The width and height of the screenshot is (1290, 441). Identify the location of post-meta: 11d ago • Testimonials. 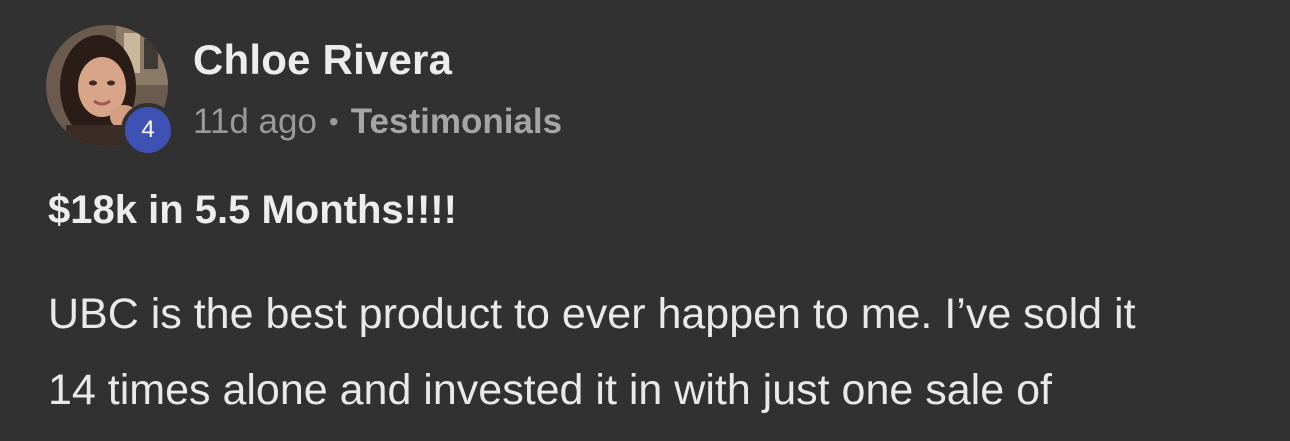
(377, 122).